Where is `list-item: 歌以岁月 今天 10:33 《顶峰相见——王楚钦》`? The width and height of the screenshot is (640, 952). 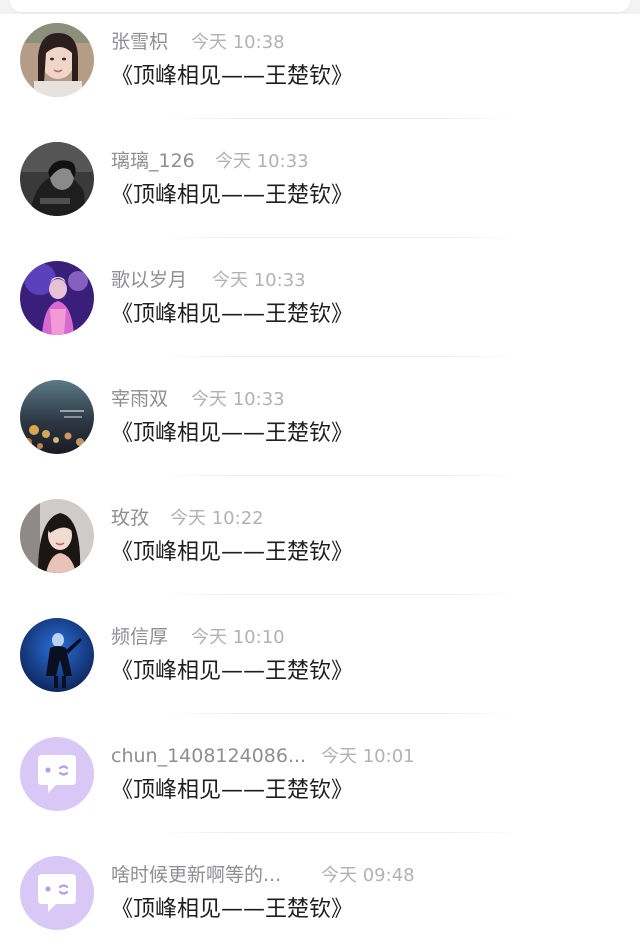
list-item: 歌以岁月 今天 10:33 《顶峰相见——王楚钦》 is located at coordinates (320, 297).